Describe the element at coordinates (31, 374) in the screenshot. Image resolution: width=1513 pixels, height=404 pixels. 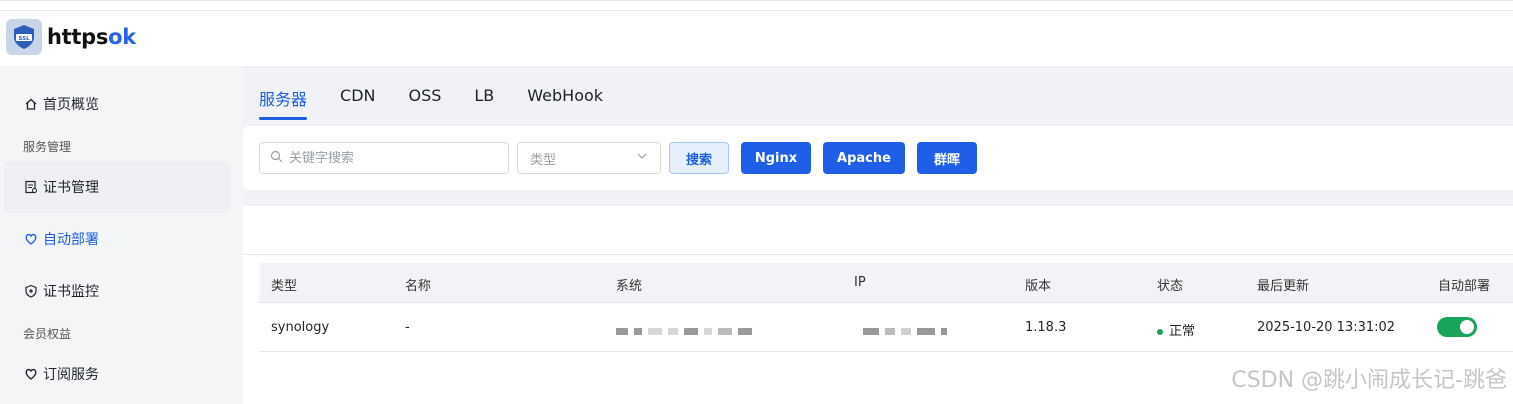
I see `heart-icon` at that location.